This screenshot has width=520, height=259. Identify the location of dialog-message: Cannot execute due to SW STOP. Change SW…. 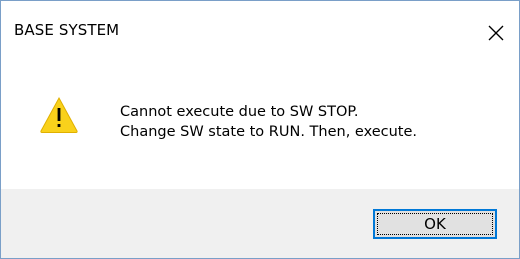
(268, 122).